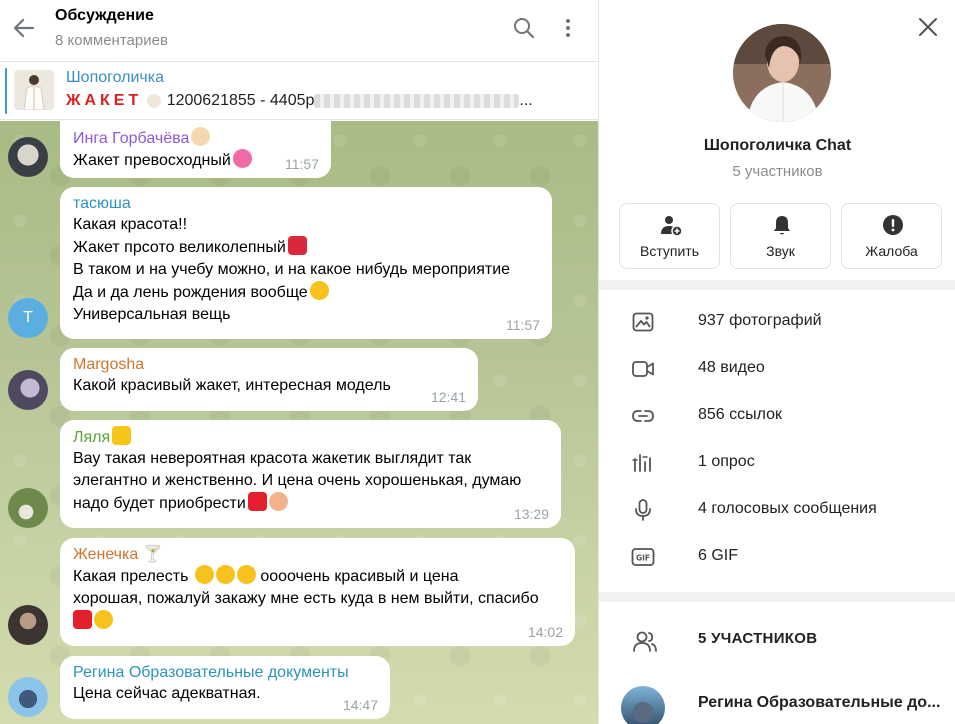 Image resolution: width=955 pixels, height=724 pixels. I want to click on smile-emoji, so click(103, 619).